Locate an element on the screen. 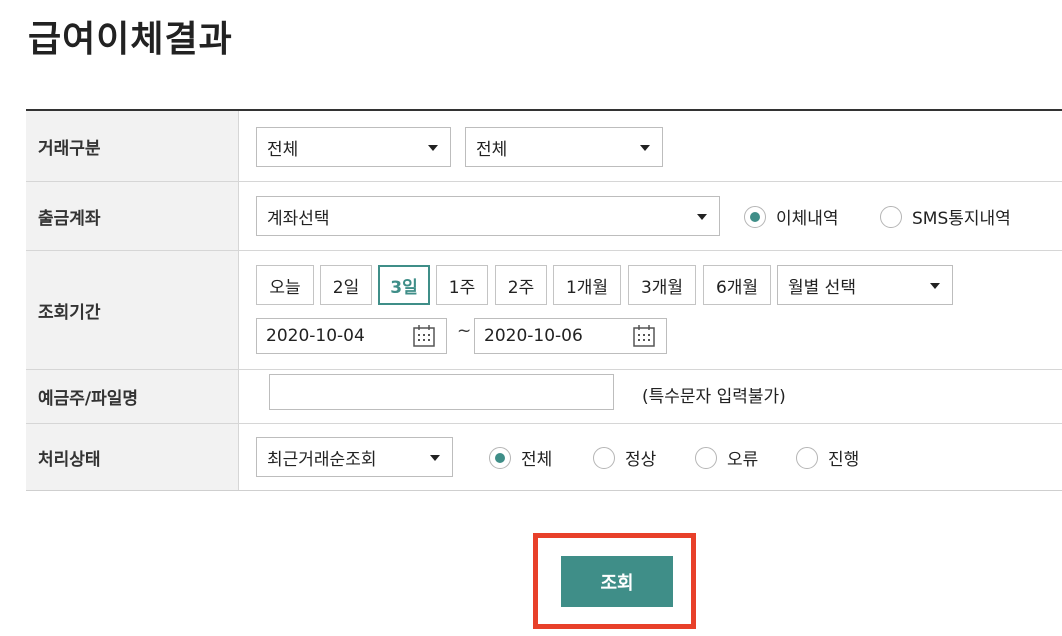  end-date-input: 2020-10-06 is located at coordinates (570, 336).